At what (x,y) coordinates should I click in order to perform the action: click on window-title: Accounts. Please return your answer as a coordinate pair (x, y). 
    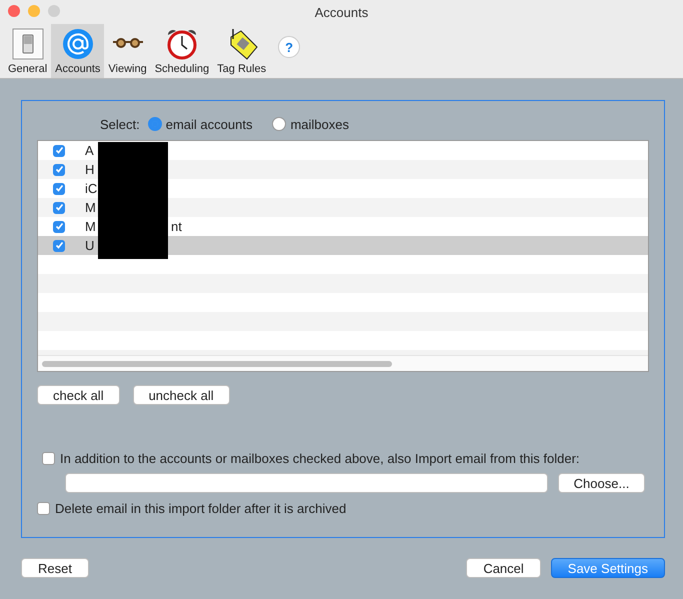
    Looking at the image, I should click on (341, 12).